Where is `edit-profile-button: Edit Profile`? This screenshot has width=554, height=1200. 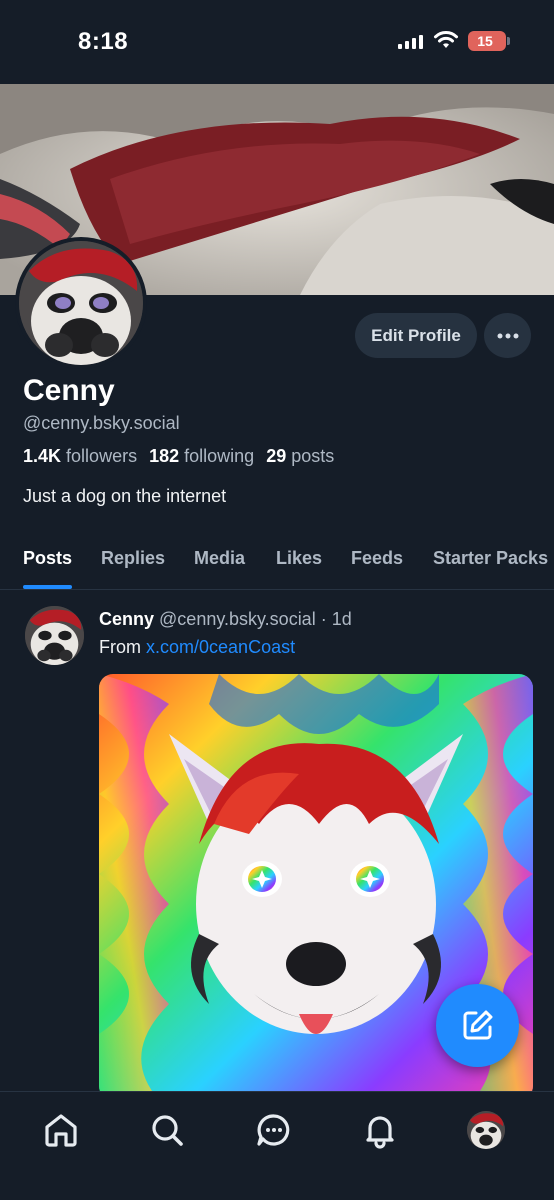 edit-profile-button: Edit Profile is located at coordinates (416, 335).